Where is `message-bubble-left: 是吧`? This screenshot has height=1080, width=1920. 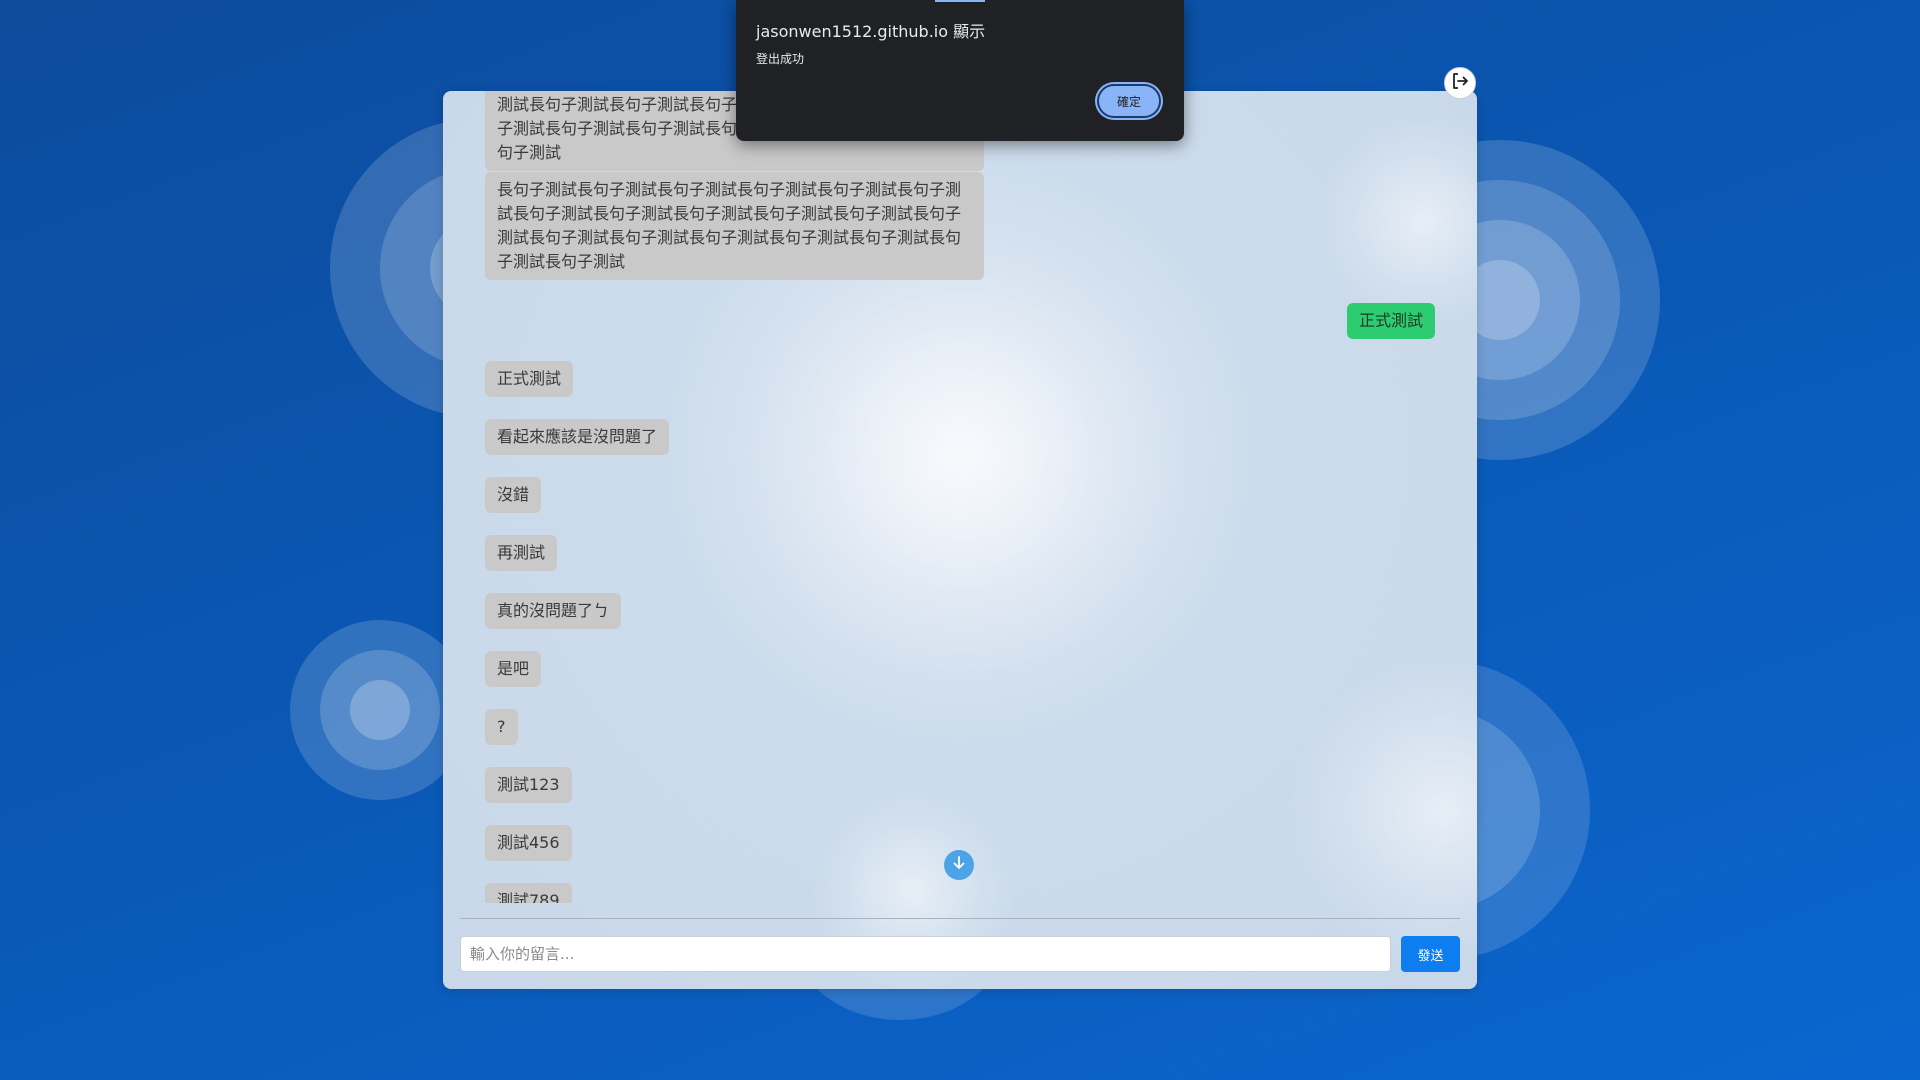 message-bubble-left: 是吧 is located at coordinates (513, 669).